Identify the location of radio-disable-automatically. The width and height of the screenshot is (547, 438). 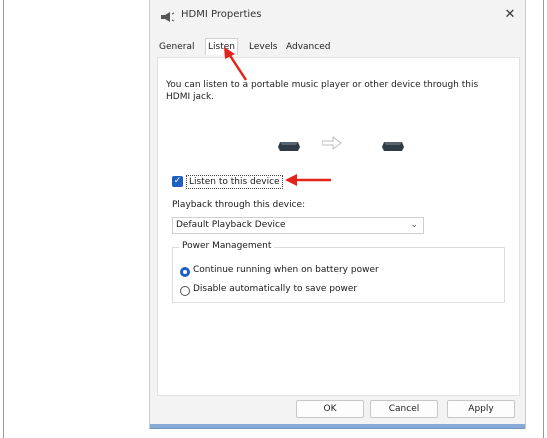
(185, 291).